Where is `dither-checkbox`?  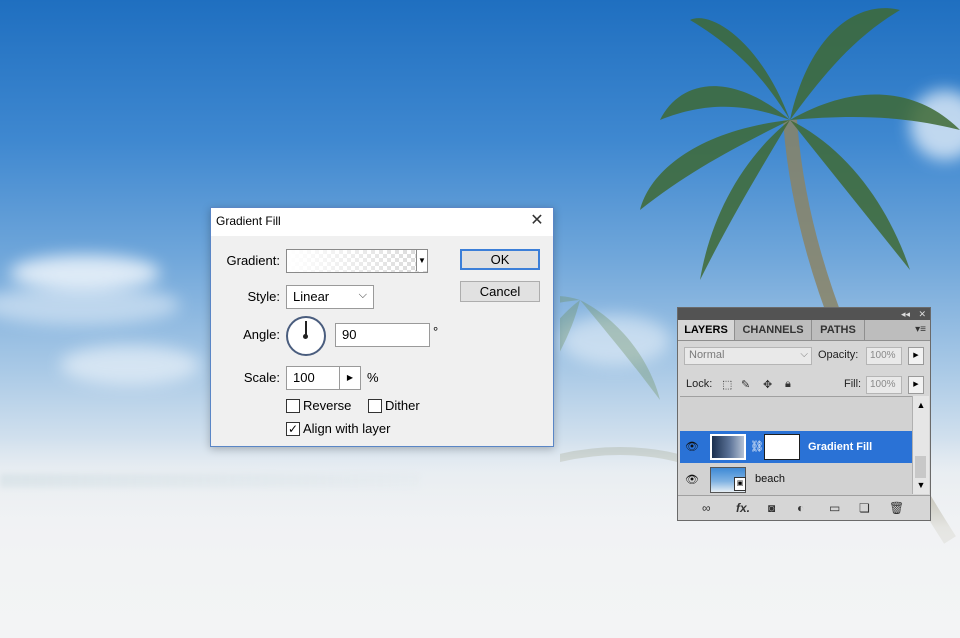 dither-checkbox is located at coordinates (375, 406).